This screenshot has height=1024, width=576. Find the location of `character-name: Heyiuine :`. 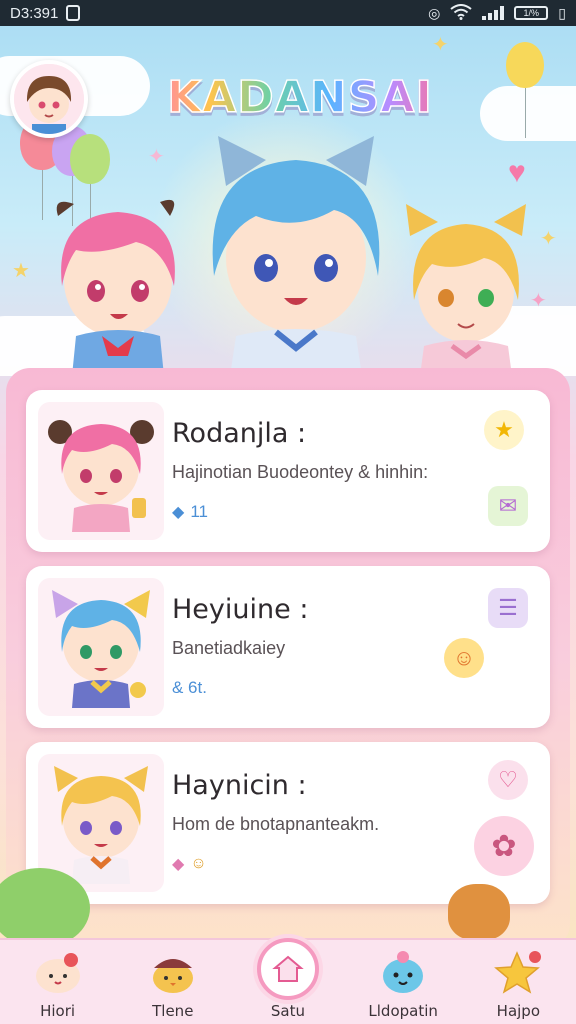

character-name: Heyiuine : is located at coordinates (240, 609).